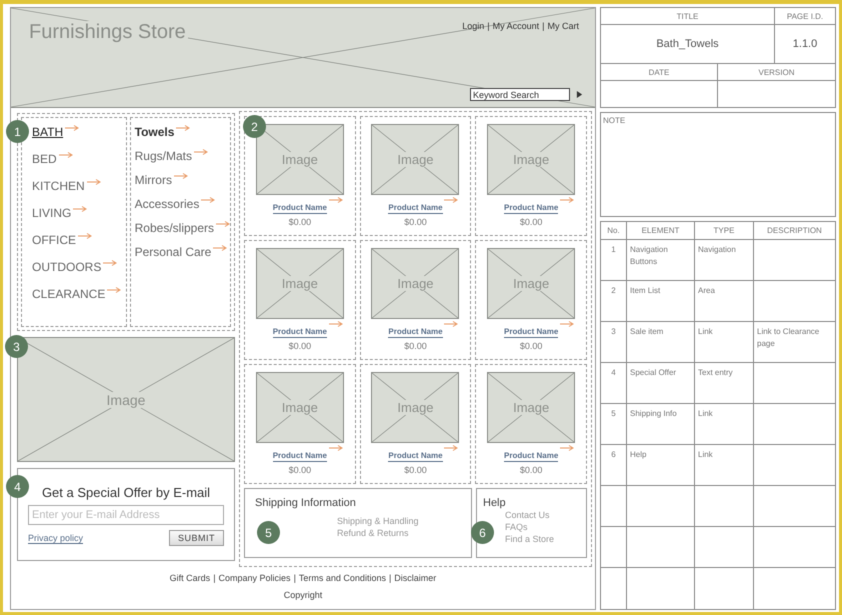 This screenshot has width=842, height=615. I want to click on search-field: Keyword Search, so click(520, 94).